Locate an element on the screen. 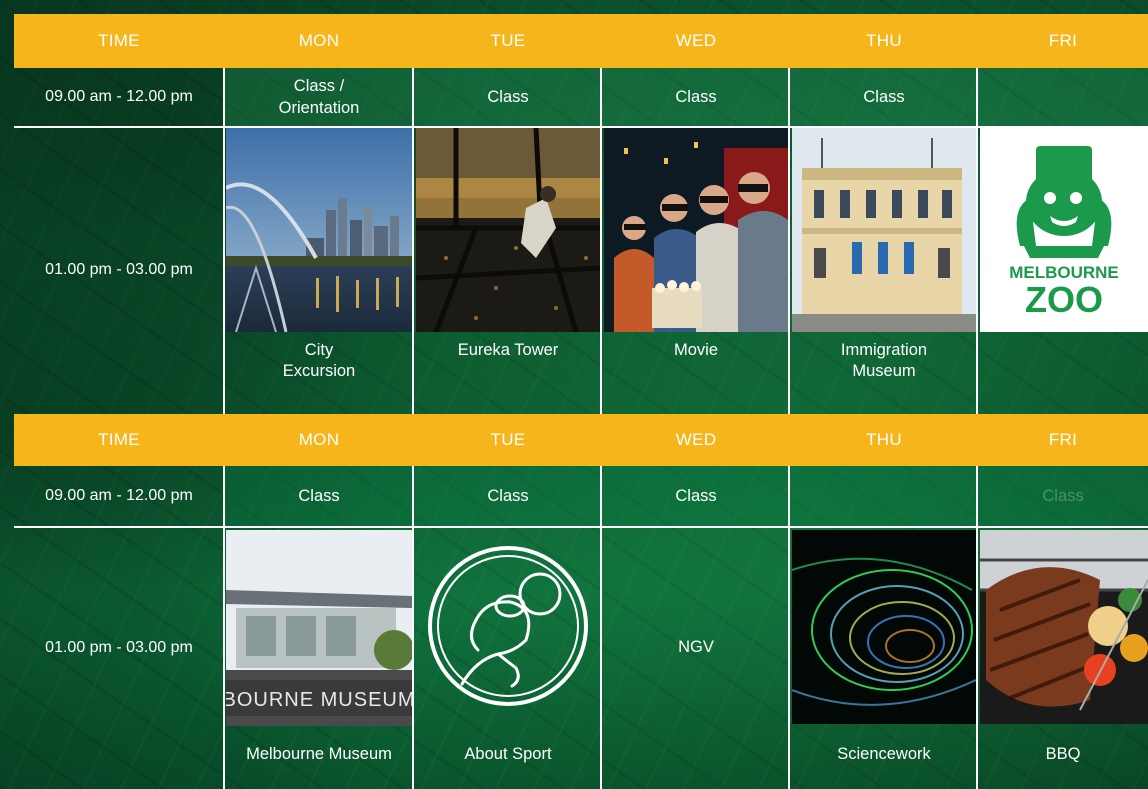  week1-header-tue: TUE is located at coordinates (508, 41).